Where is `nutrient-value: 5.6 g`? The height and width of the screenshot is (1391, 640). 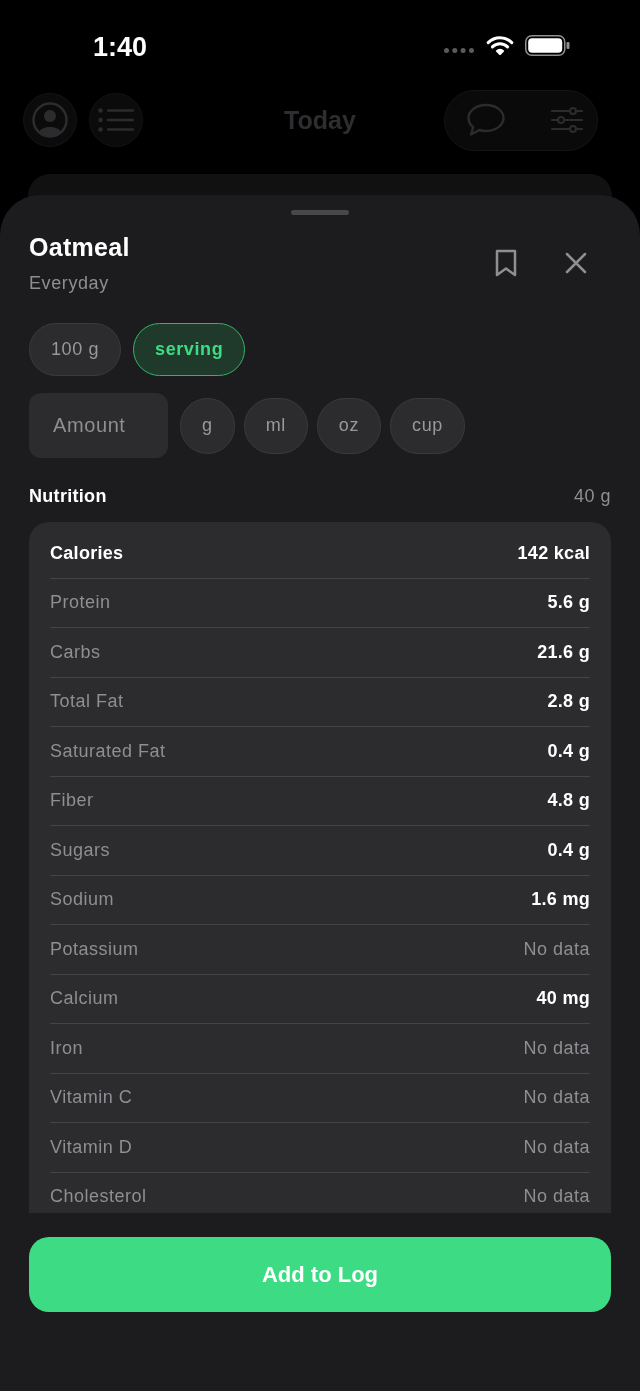
nutrient-value: 5.6 g is located at coordinates (568, 603).